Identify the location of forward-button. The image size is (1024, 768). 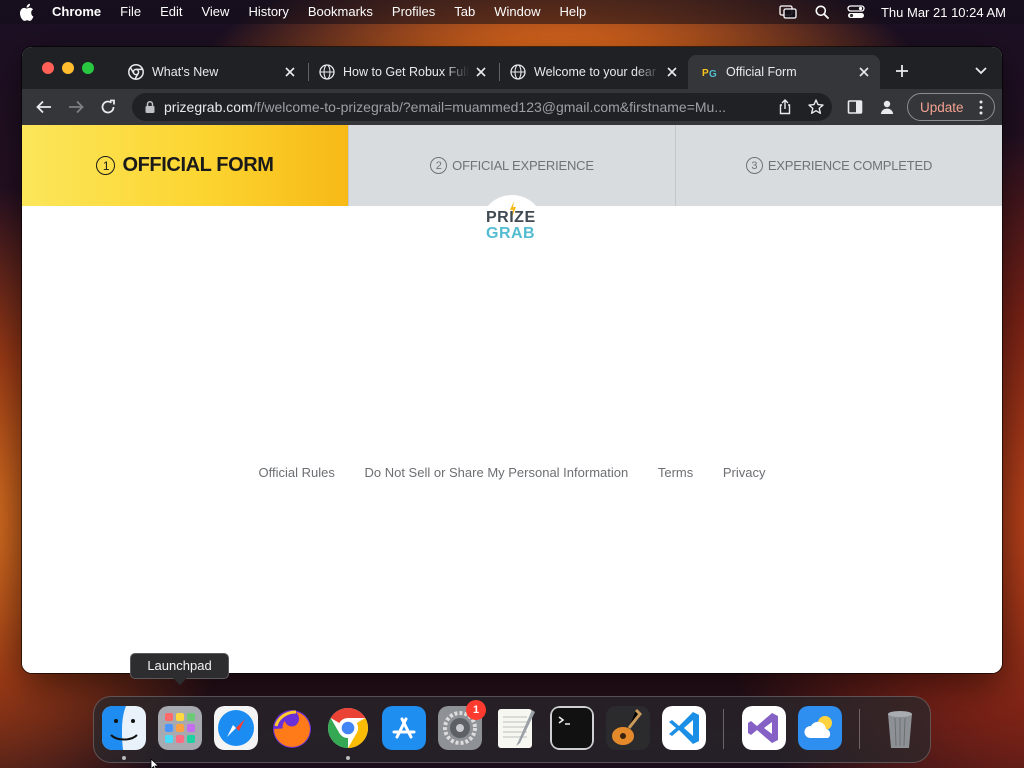
(76, 107).